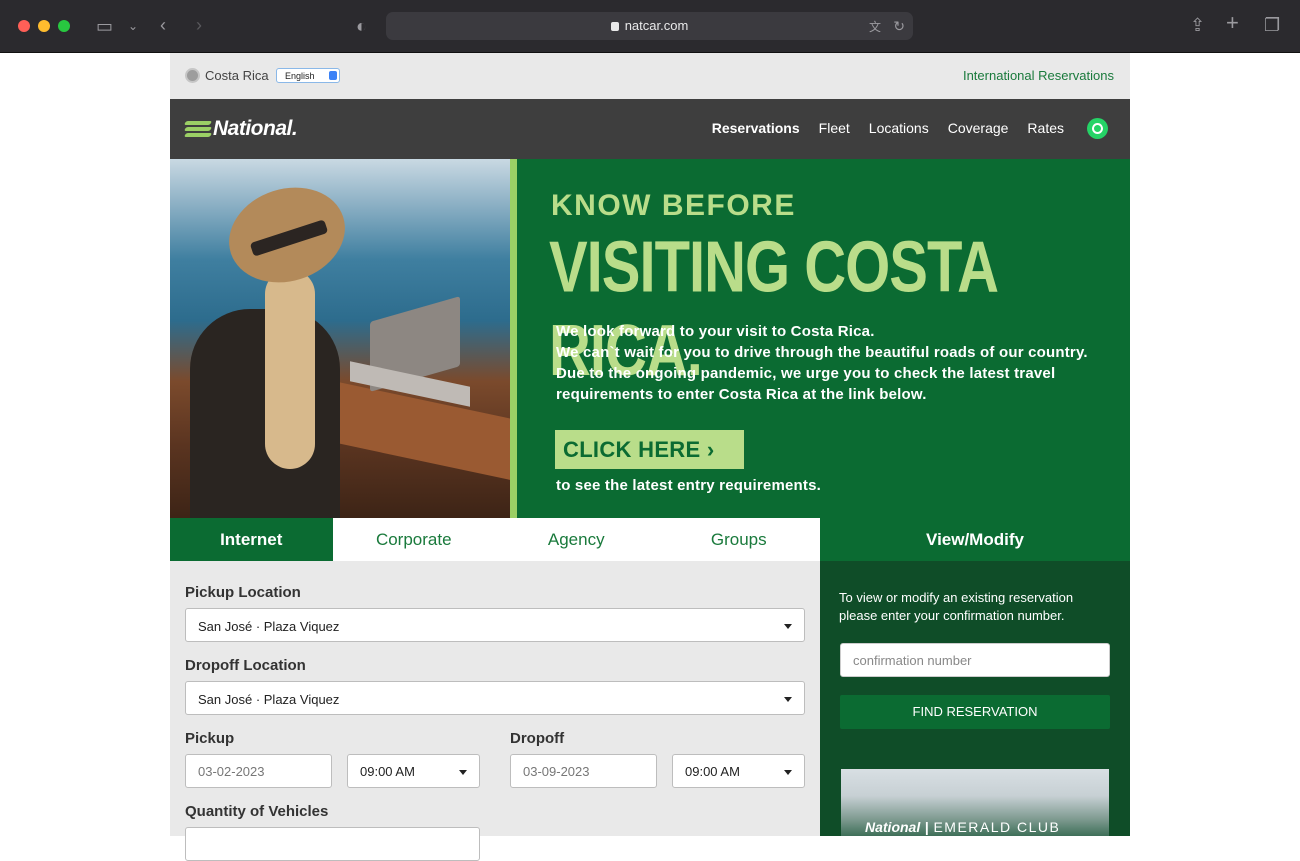 This screenshot has width=1300, height=861. What do you see at coordinates (537, 738) in the screenshot?
I see `dropoff-label: Dropoff` at bounding box center [537, 738].